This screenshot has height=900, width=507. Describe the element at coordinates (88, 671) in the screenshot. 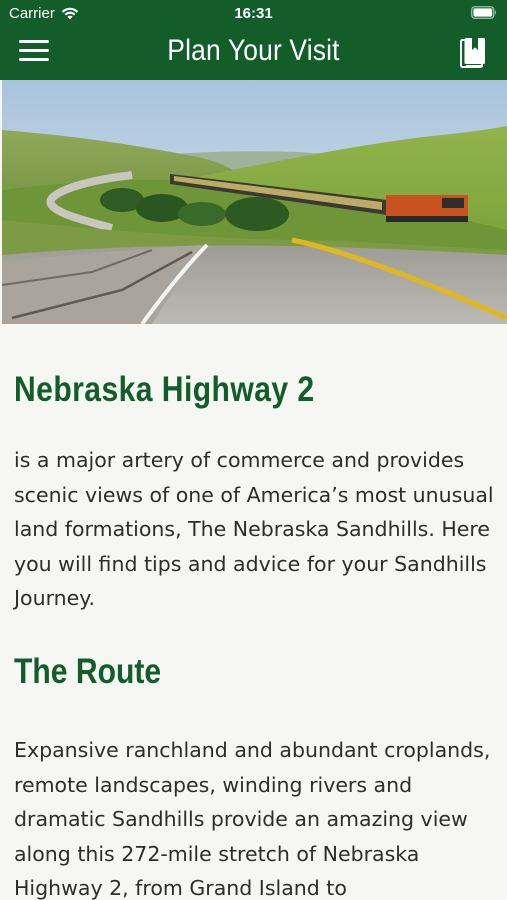

I see `section-heading-route: The Route` at that location.